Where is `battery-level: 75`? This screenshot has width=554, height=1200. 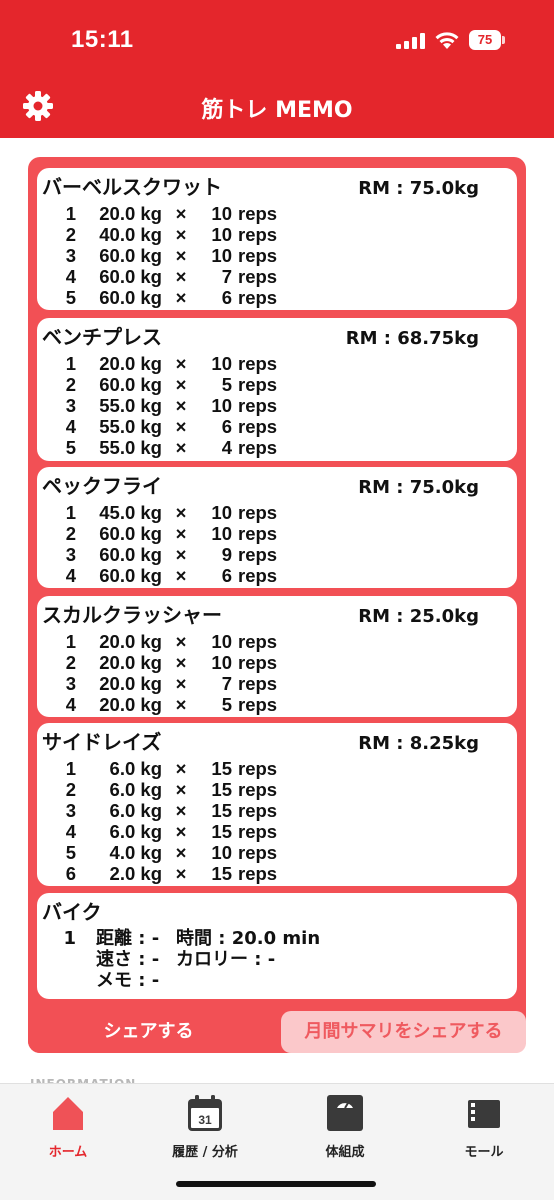 battery-level: 75 is located at coordinates (485, 40).